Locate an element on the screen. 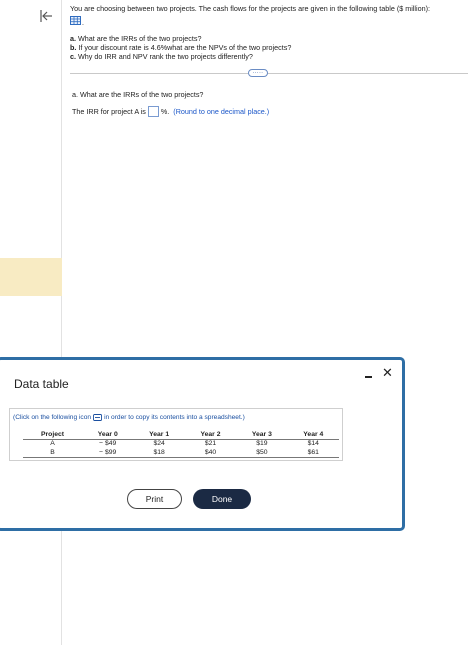 Image resolution: width=474 pixels, height=645 pixels. table-cell: B is located at coordinates (53, 453).